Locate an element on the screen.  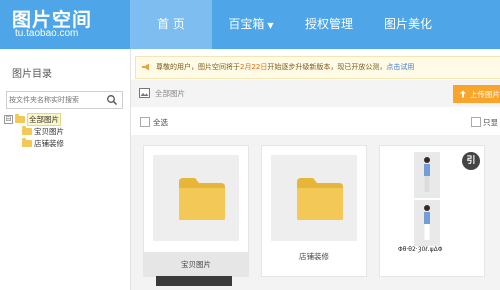
nav-home-label: 首 页 is located at coordinates (171, 24).